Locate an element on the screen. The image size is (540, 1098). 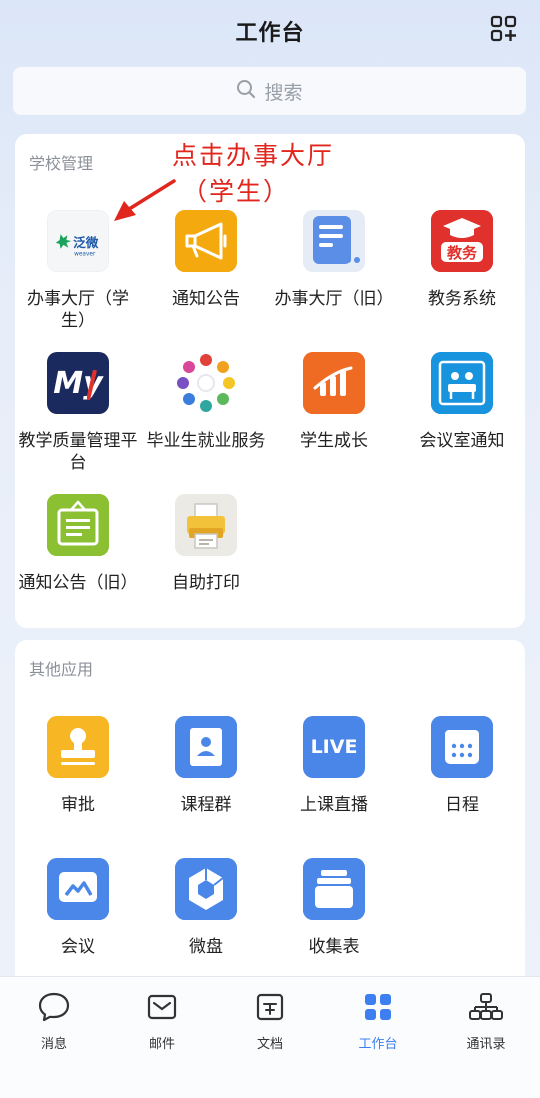
fanwei-weaver-logo: 泛微 weaver is located at coordinates (78, 241).